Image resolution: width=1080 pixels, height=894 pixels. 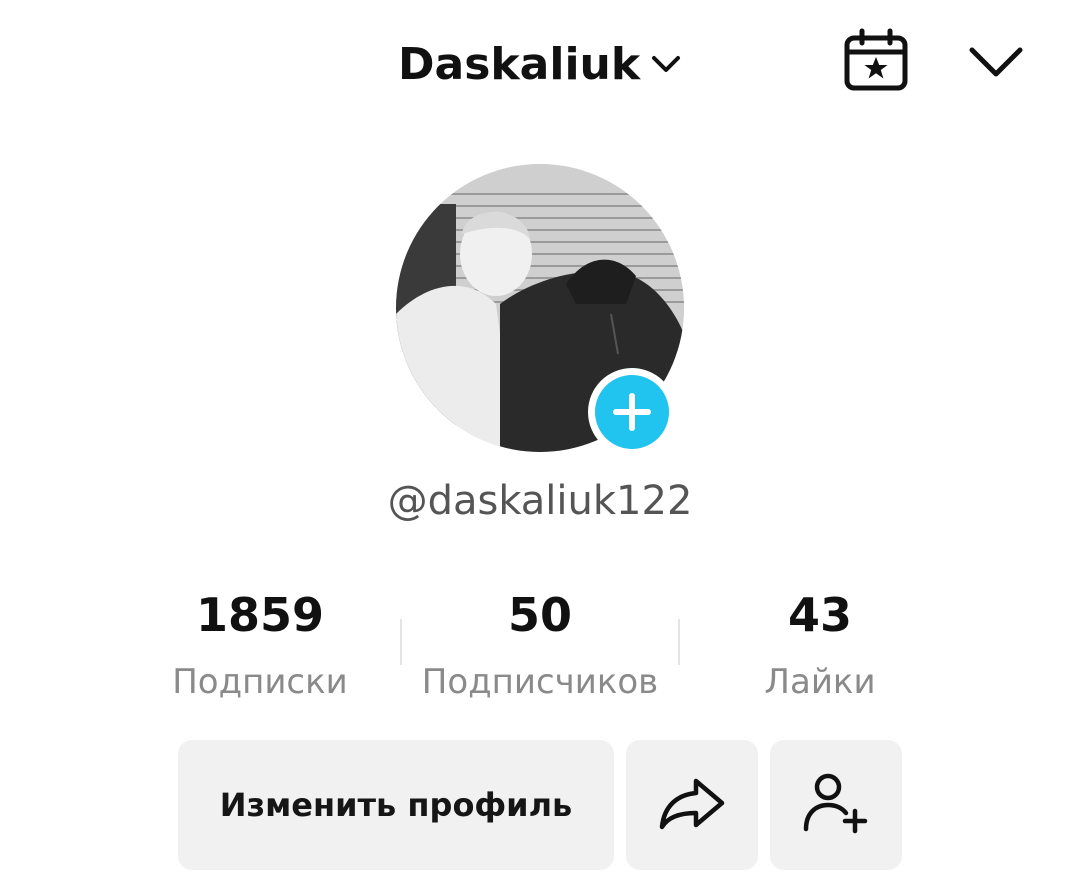 What do you see at coordinates (519, 64) in the screenshot?
I see `account-name: Daskaliuk` at bounding box center [519, 64].